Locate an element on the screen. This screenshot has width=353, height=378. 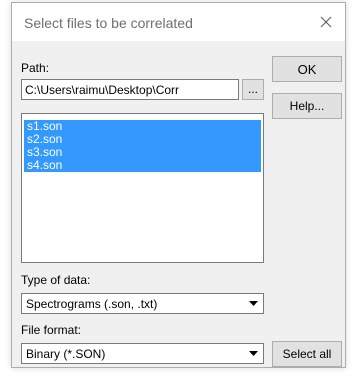
window-title: Select files to be correlated is located at coordinates (108, 23).